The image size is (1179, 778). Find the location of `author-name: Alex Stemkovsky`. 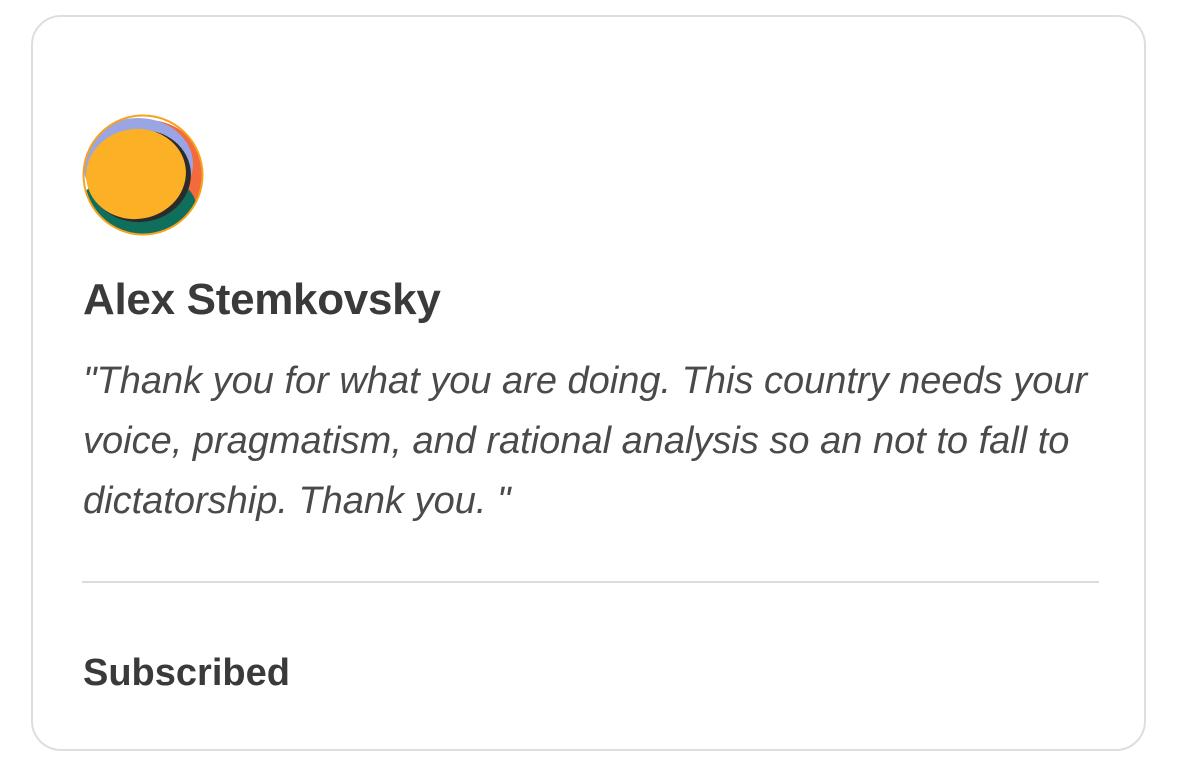

author-name: Alex Stemkovsky is located at coordinates (262, 299).